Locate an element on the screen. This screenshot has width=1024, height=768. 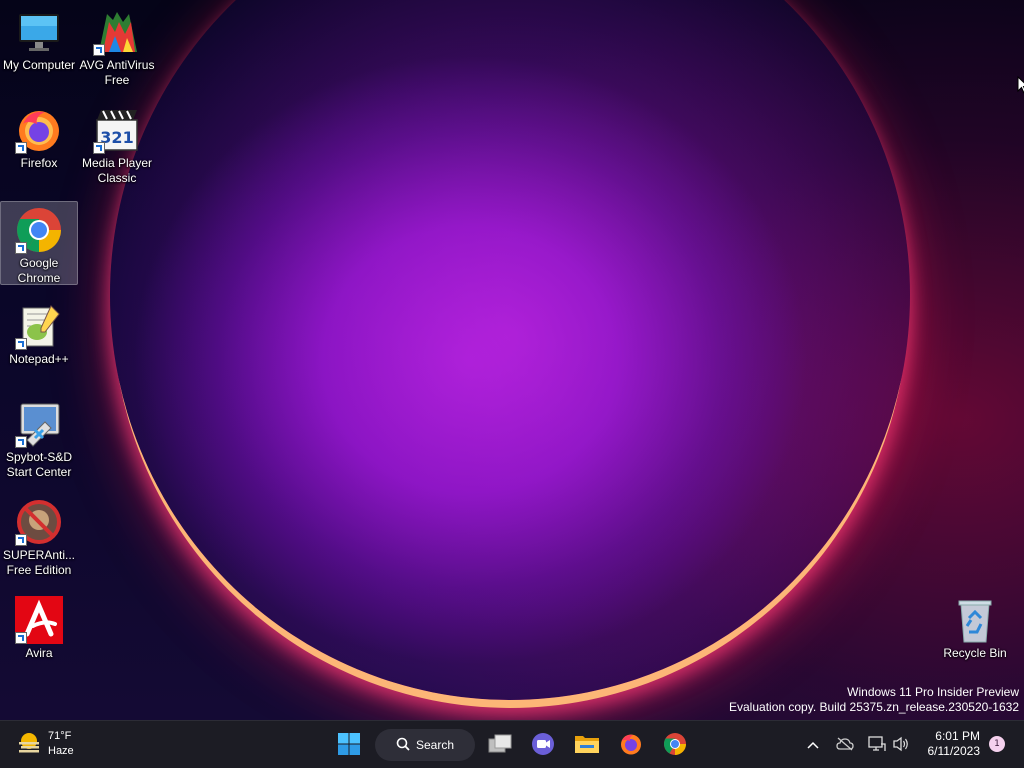
weather-condition: Haze is located at coordinates (61, 751).